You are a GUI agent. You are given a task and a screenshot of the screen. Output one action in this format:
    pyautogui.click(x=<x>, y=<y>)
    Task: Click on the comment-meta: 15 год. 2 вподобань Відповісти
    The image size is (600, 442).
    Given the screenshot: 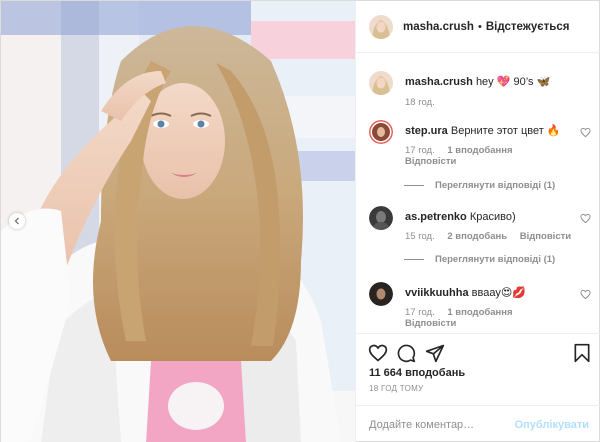 What is the action you would take?
    pyautogui.click(x=493, y=236)
    